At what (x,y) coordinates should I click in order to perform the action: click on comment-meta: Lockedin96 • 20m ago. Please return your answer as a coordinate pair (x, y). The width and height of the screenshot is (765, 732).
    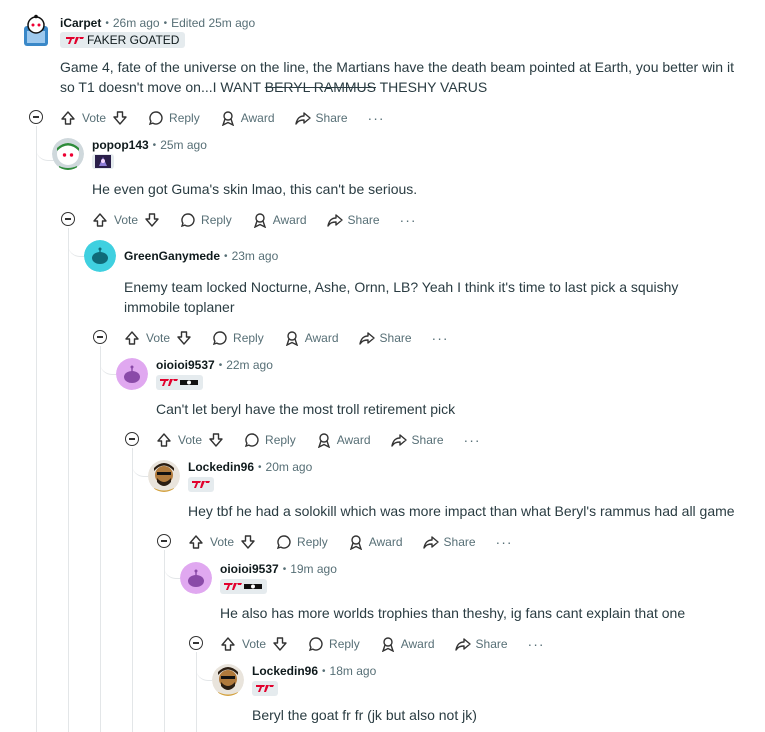
    Looking at the image, I should click on (250, 467).